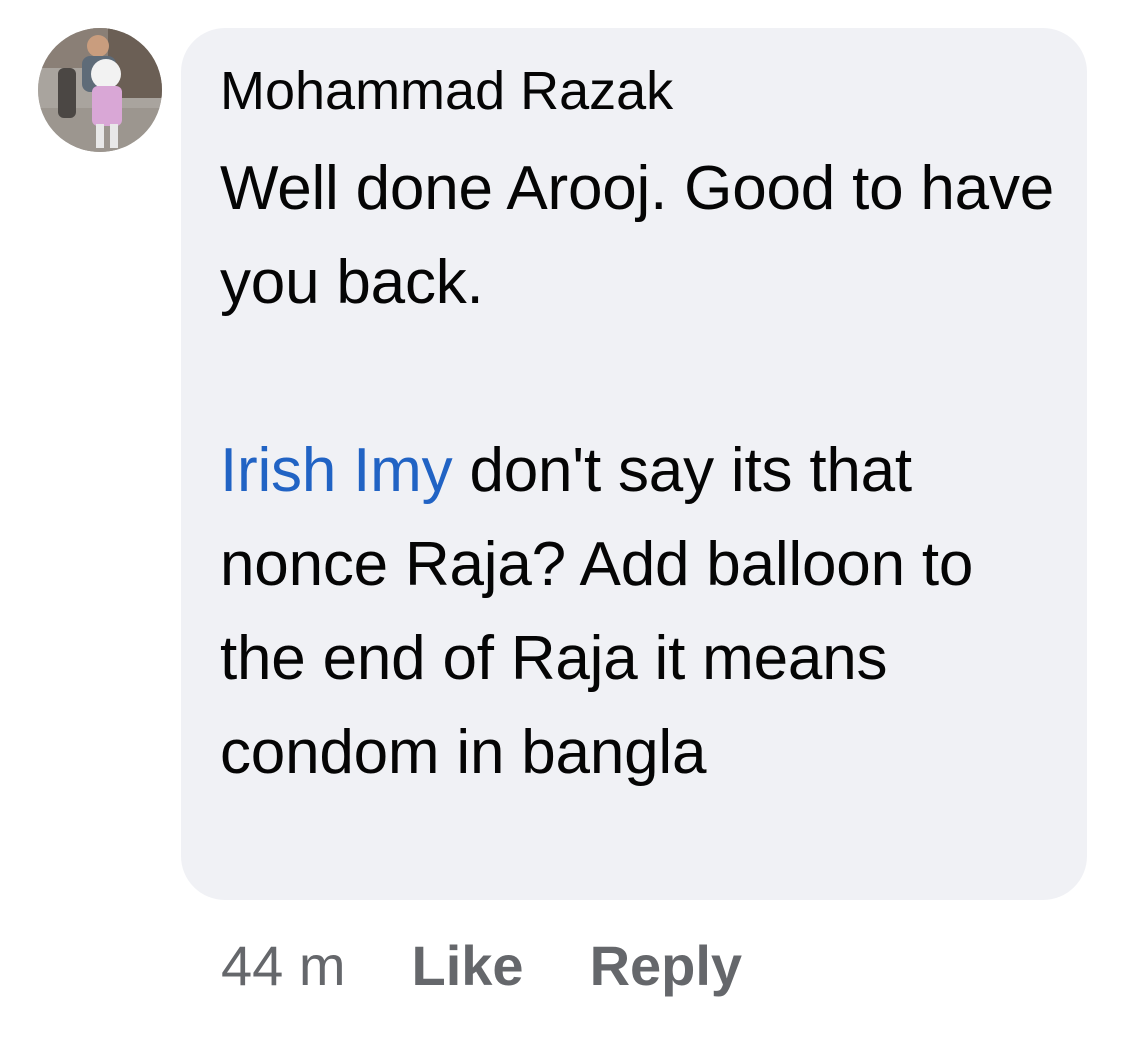 The image size is (1125, 1046). I want to click on comment-timestamp: 44 m, so click(283, 965).